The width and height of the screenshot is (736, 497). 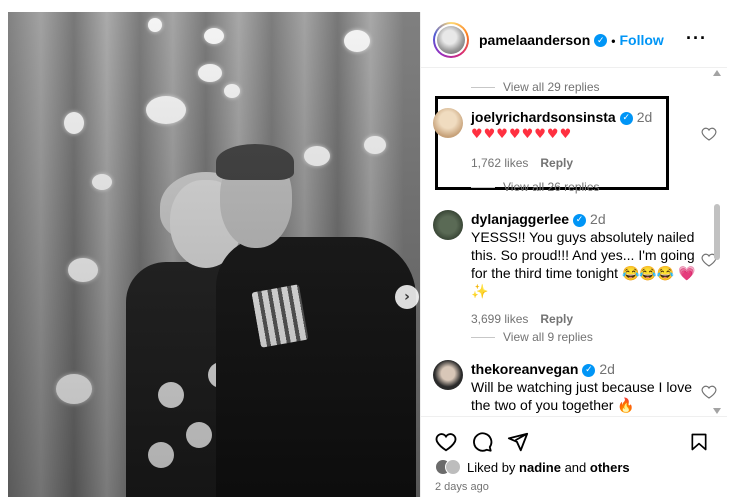 I want to click on comment-likes: 3,699 likes, so click(x=499, y=319).